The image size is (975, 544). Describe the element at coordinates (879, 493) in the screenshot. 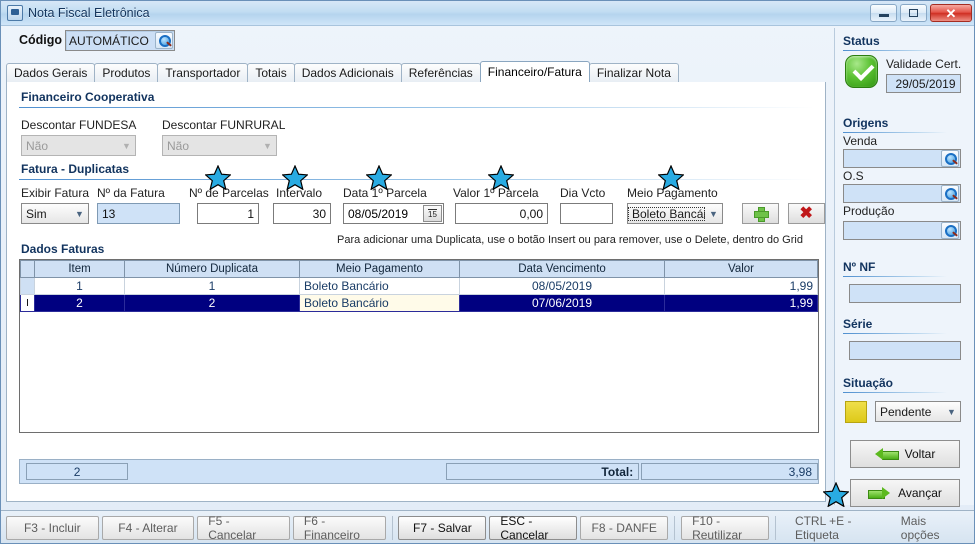

I see `arrow-right-icon` at that location.